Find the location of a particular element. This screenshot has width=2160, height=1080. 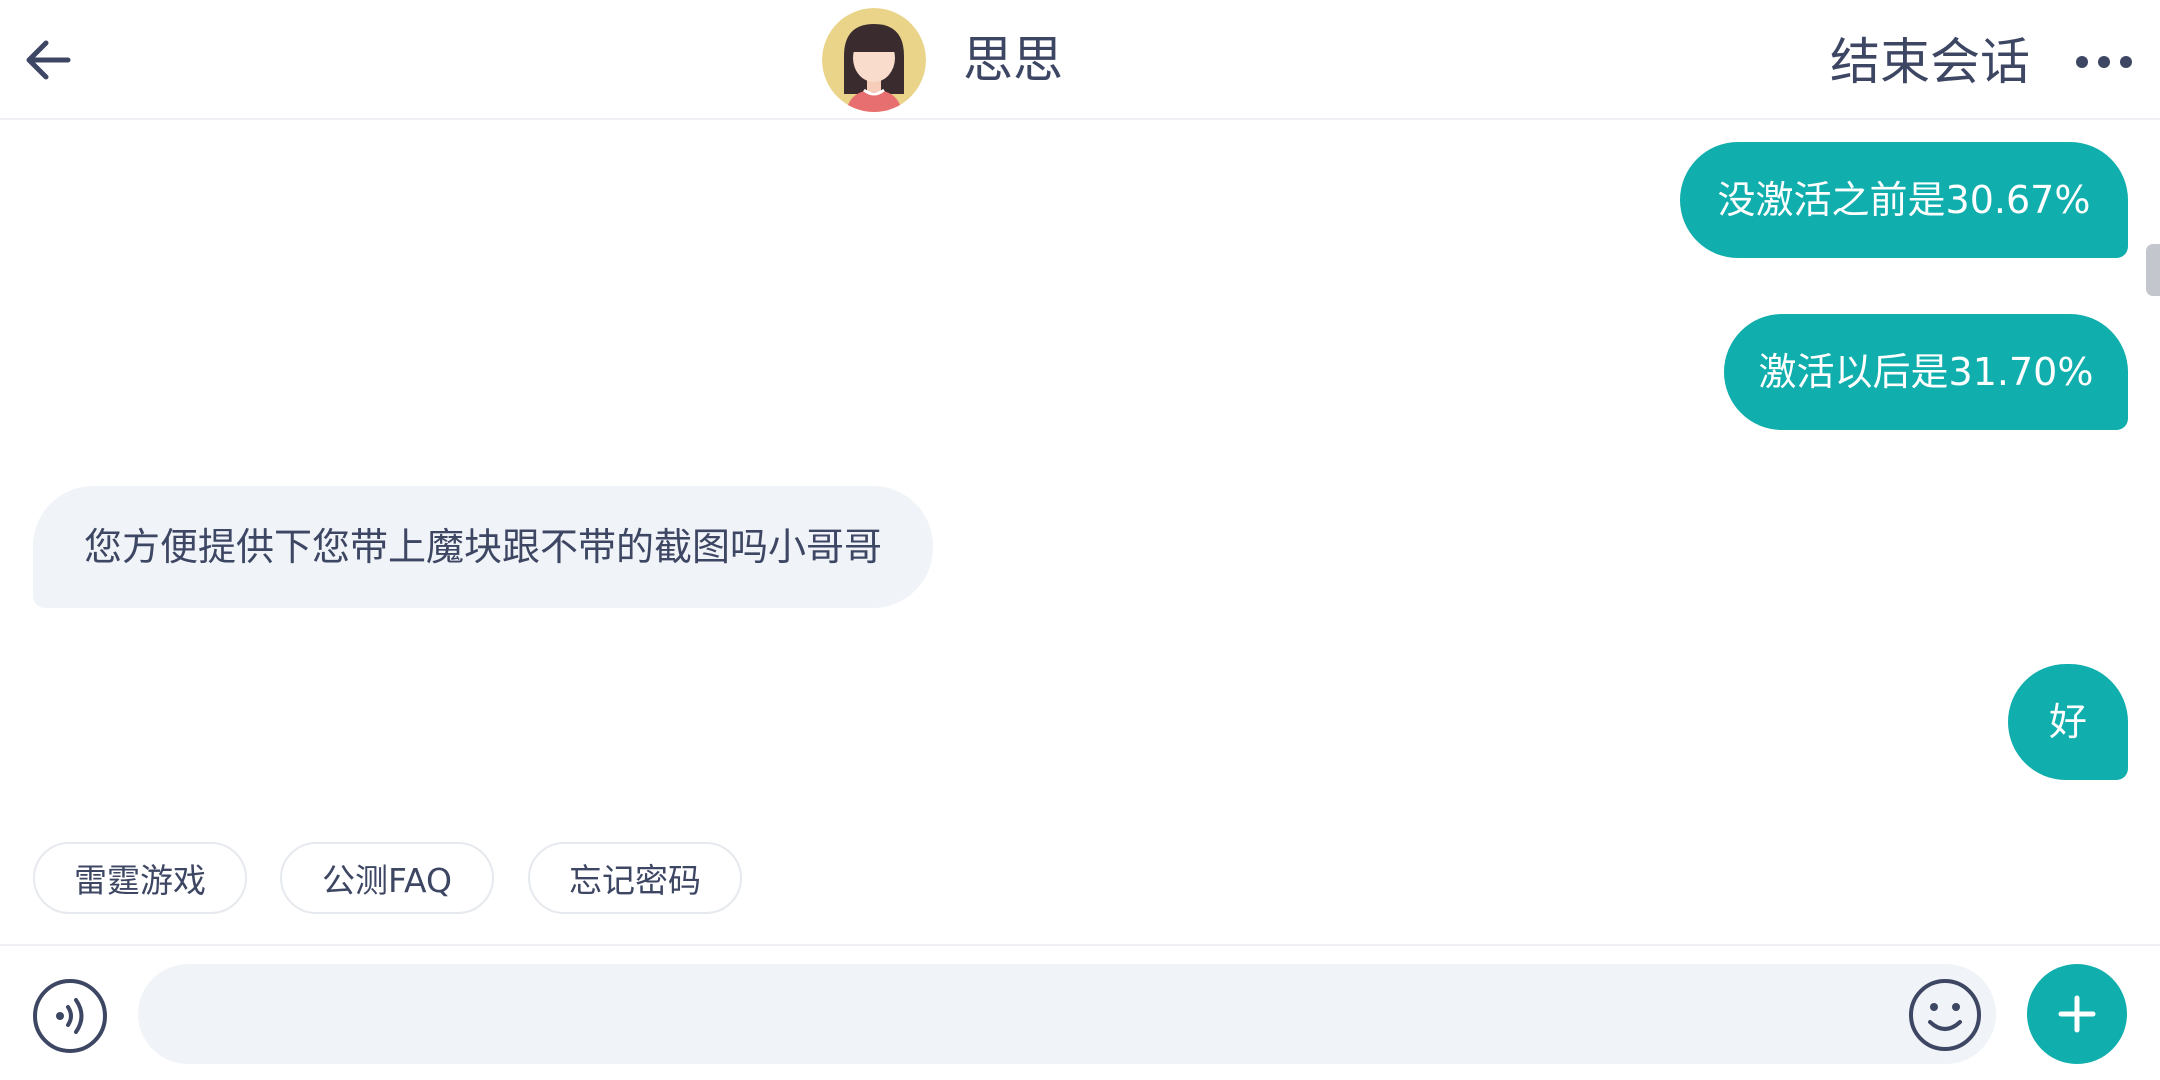

emoji-button is located at coordinates (1945, 1015).